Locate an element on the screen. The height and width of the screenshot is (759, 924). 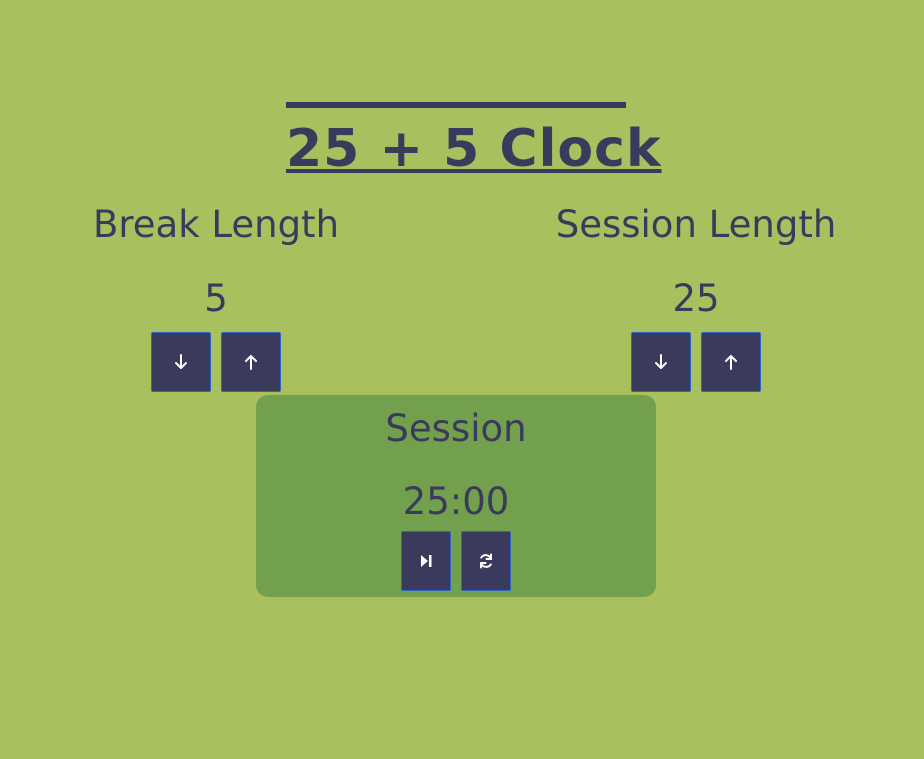
start-stop-button is located at coordinates (426, 561).